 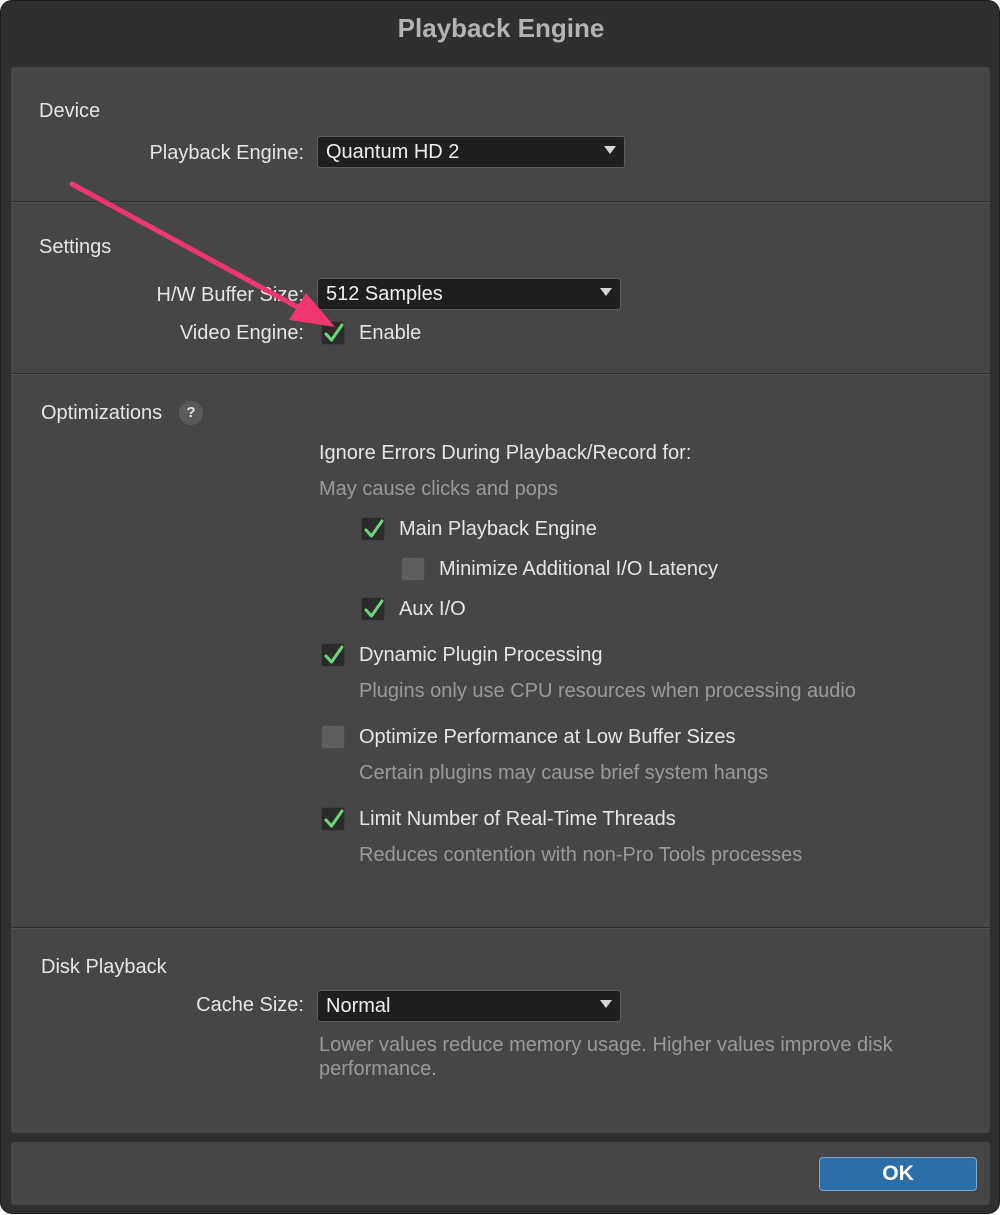 I want to click on cache-size-label: Cache Size:, so click(x=250, y=1005).